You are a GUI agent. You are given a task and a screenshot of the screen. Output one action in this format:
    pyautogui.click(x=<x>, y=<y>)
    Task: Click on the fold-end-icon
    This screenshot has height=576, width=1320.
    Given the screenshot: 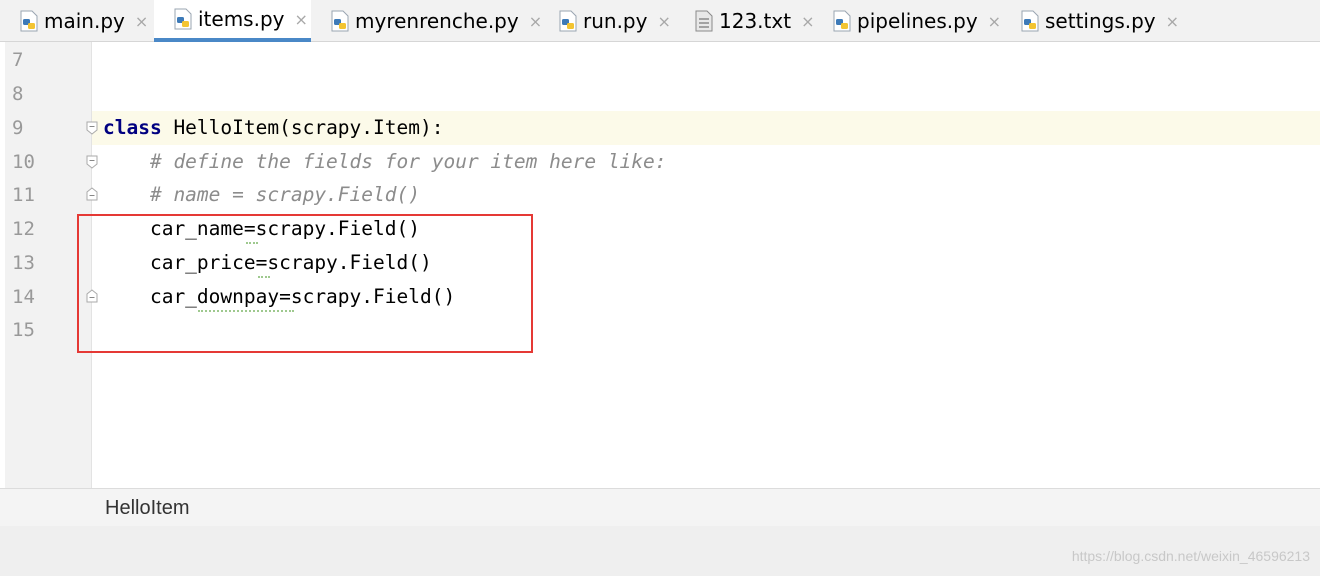 What is the action you would take?
    pyautogui.click(x=92, y=194)
    